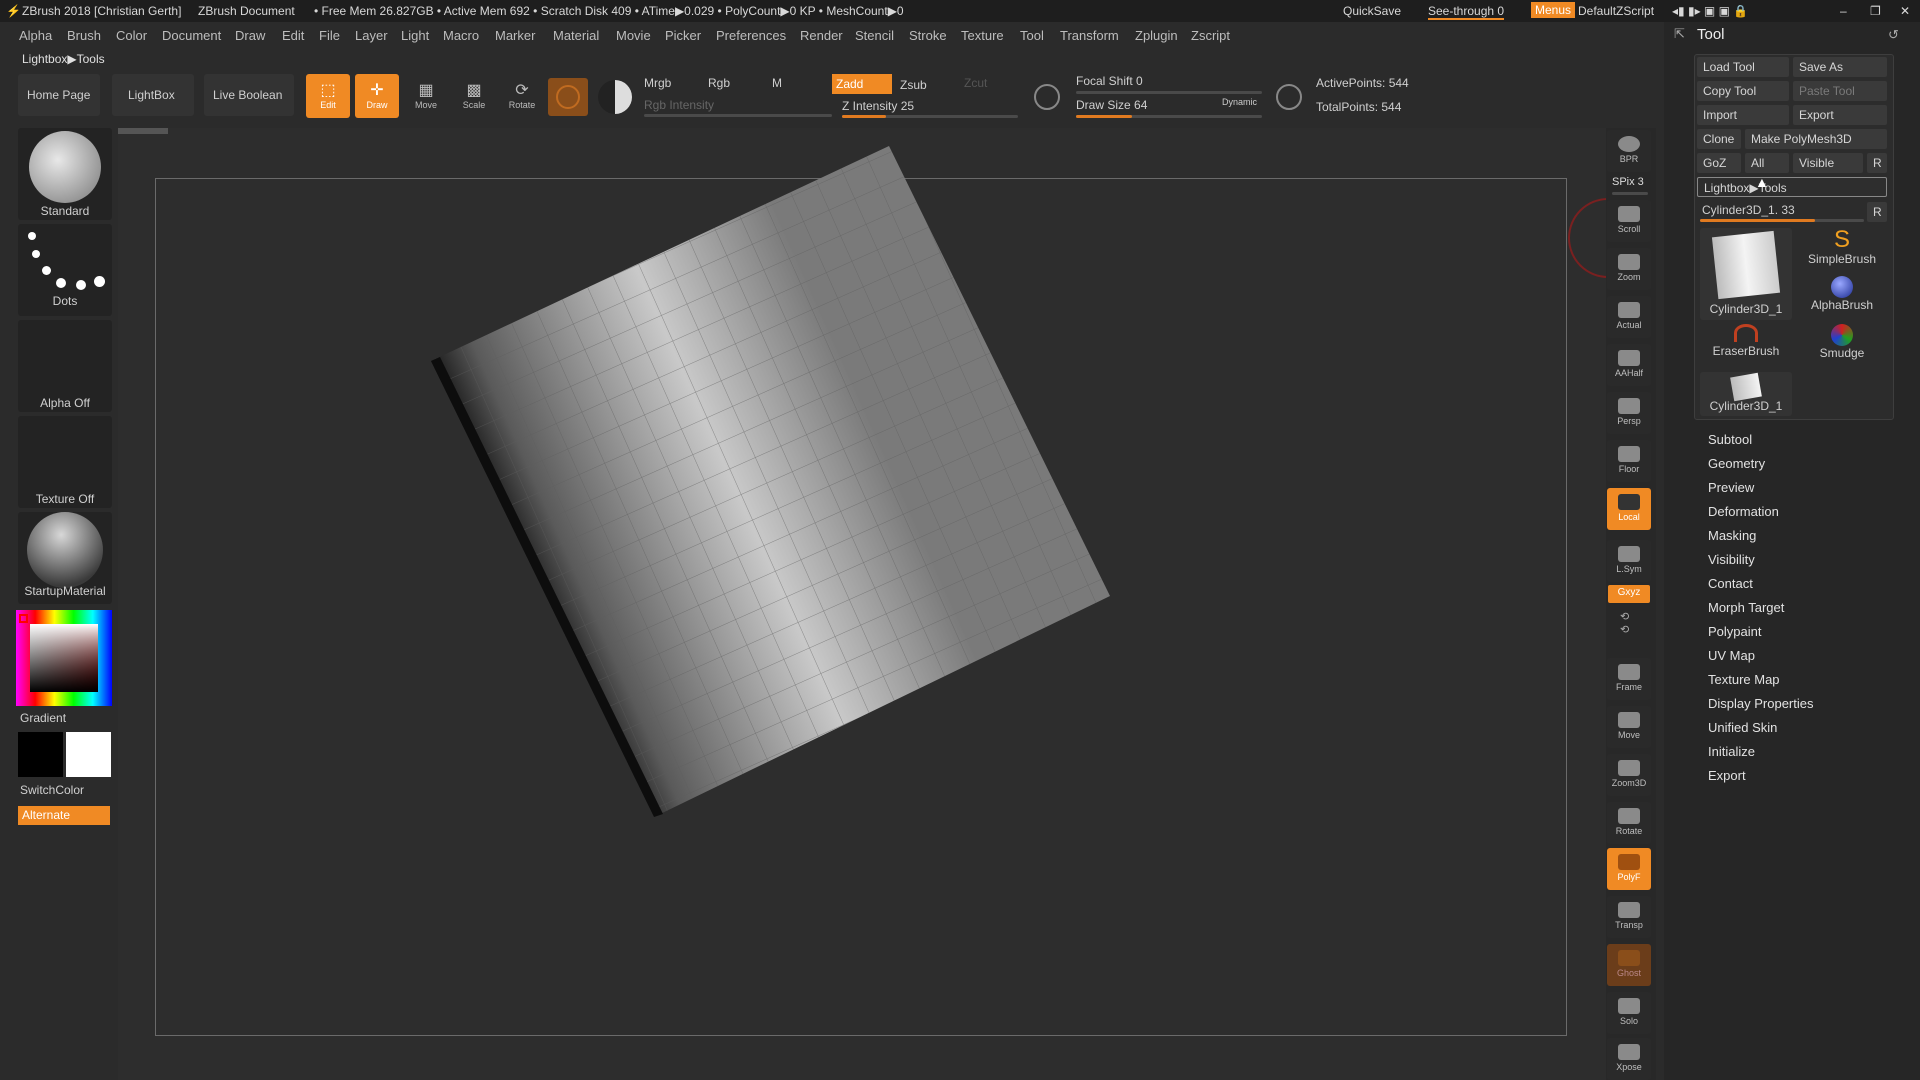 The image size is (1920, 1080). What do you see at coordinates (328, 96) in the screenshot?
I see `edit-button: ⬚ Edit` at bounding box center [328, 96].